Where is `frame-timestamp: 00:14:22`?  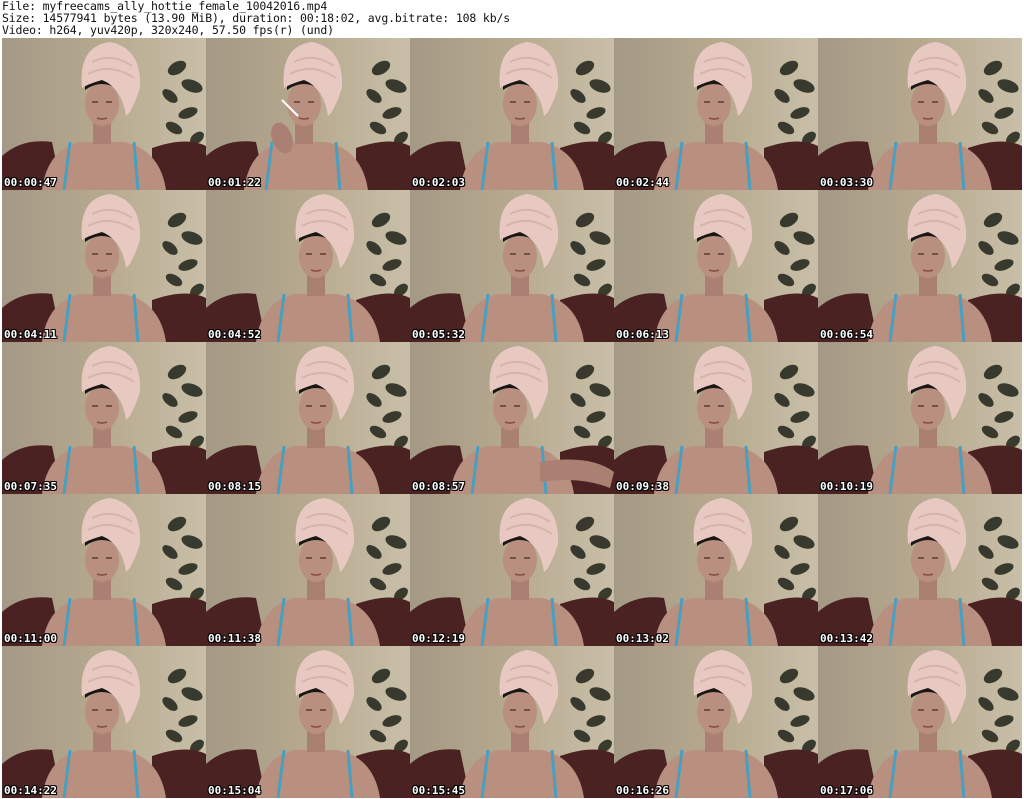
frame-timestamp: 00:14:22 is located at coordinates (30, 790).